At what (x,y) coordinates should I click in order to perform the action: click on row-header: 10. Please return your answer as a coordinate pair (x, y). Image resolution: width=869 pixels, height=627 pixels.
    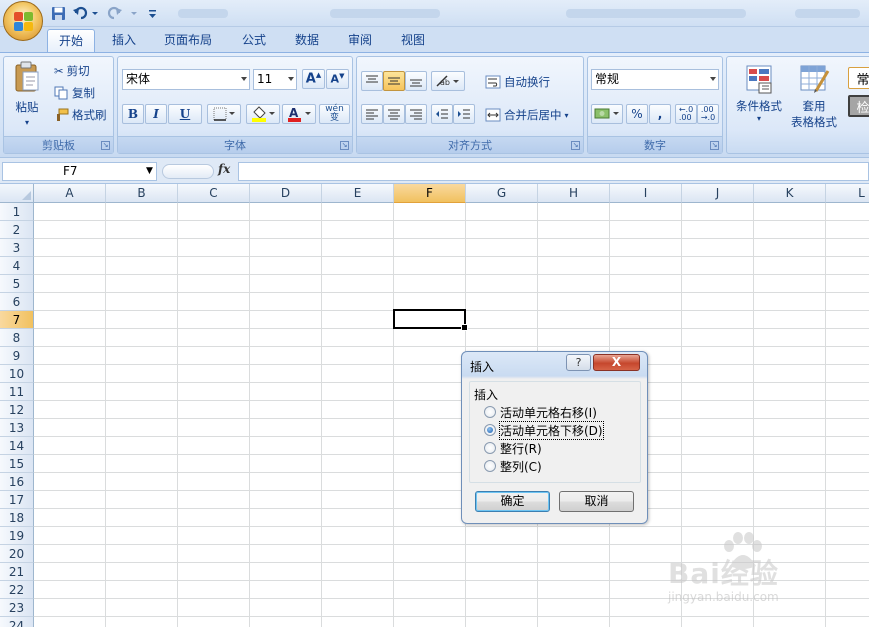
    Looking at the image, I should click on (17, 374).